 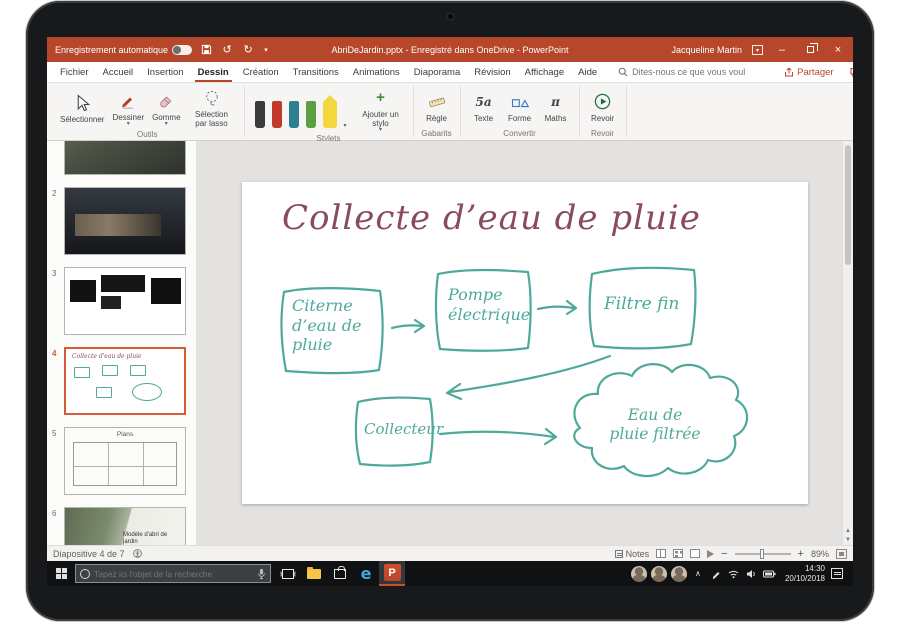 I want to click on ribbon-group-revoir: Revoir Revoir, so click(x=603, y=111).